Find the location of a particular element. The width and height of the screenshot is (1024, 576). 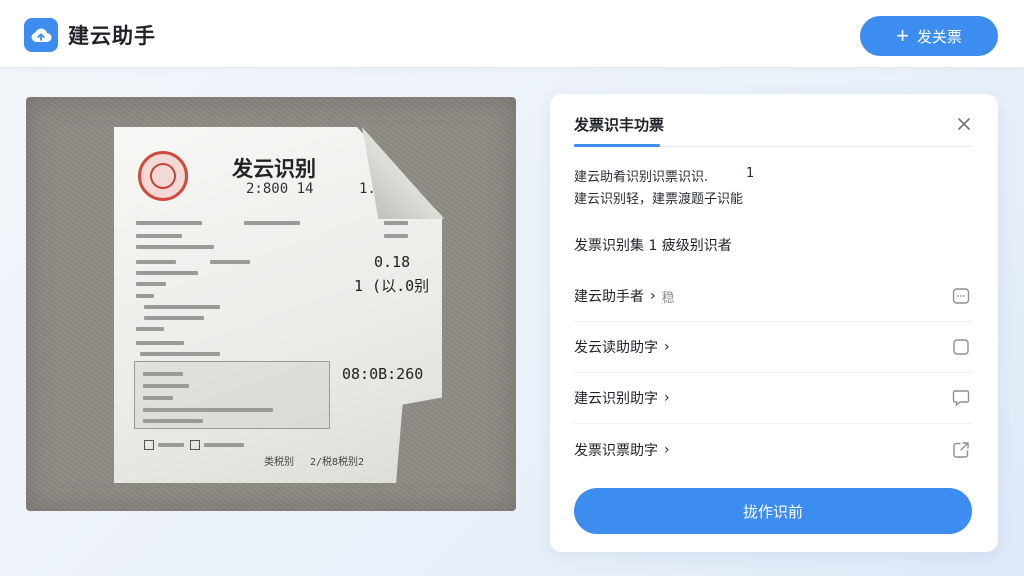

option-row-label: 发票识票助字 › is located at coordinates (622, 450).